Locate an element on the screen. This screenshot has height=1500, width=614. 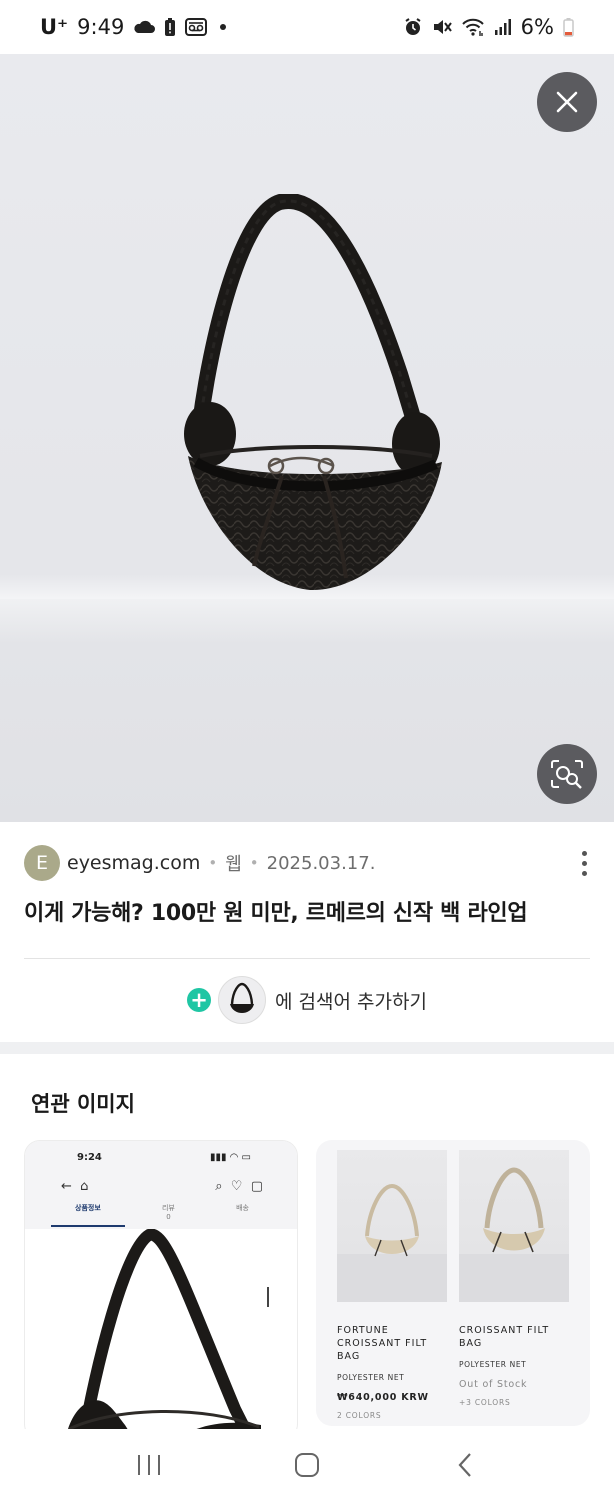
more-vert-icon is located at coordinates (584, 863).